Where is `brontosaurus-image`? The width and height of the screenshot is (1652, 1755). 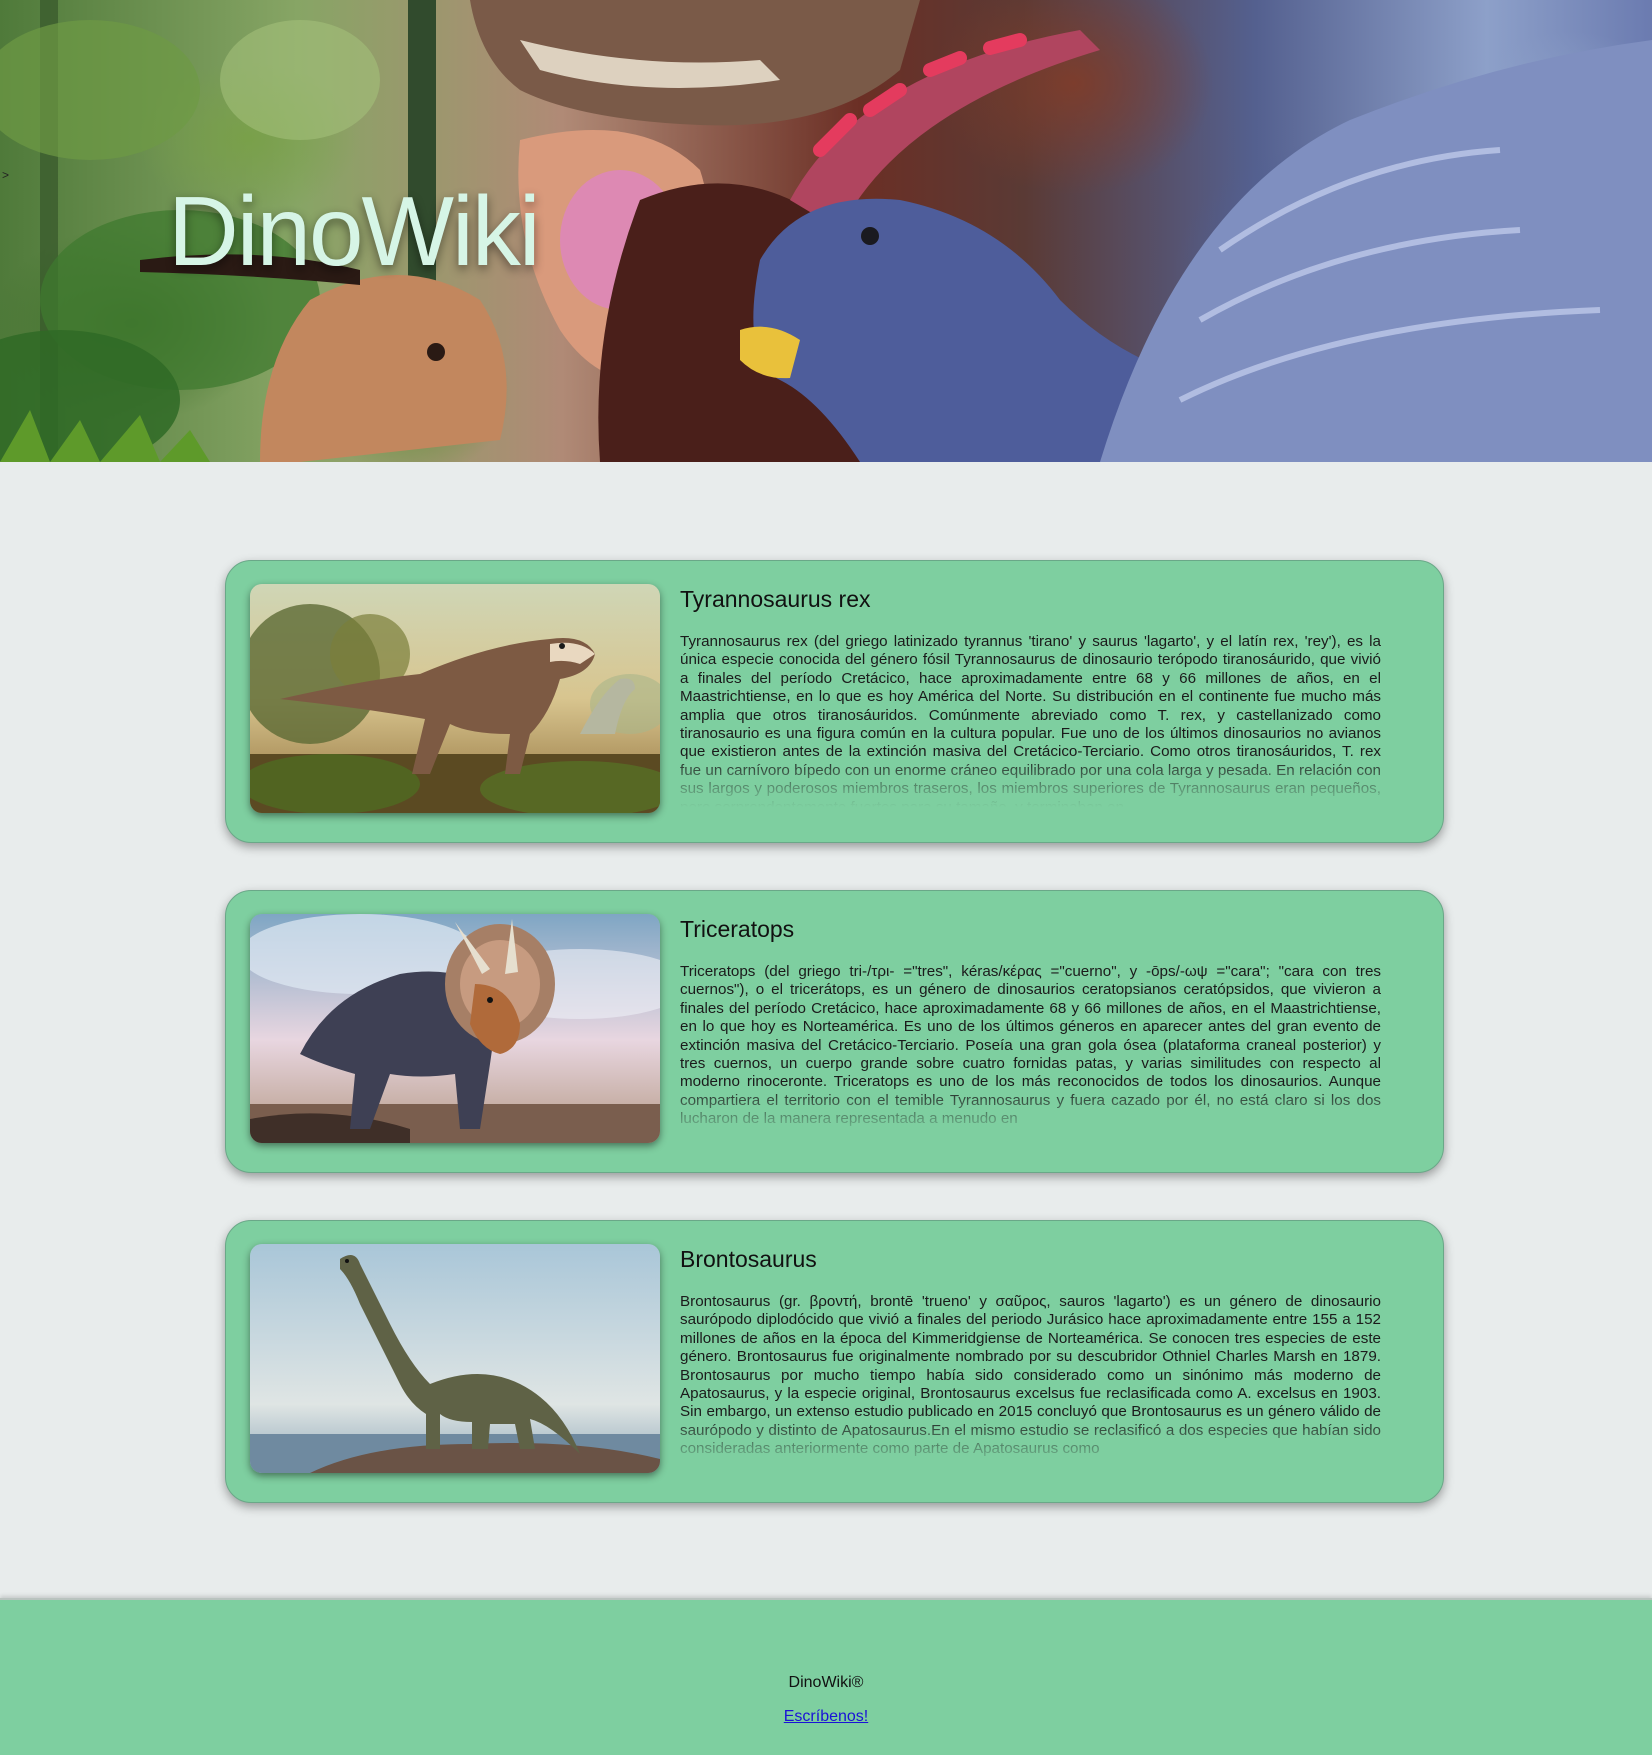 brontosaurus-image is located at coordinates (455, 1358).